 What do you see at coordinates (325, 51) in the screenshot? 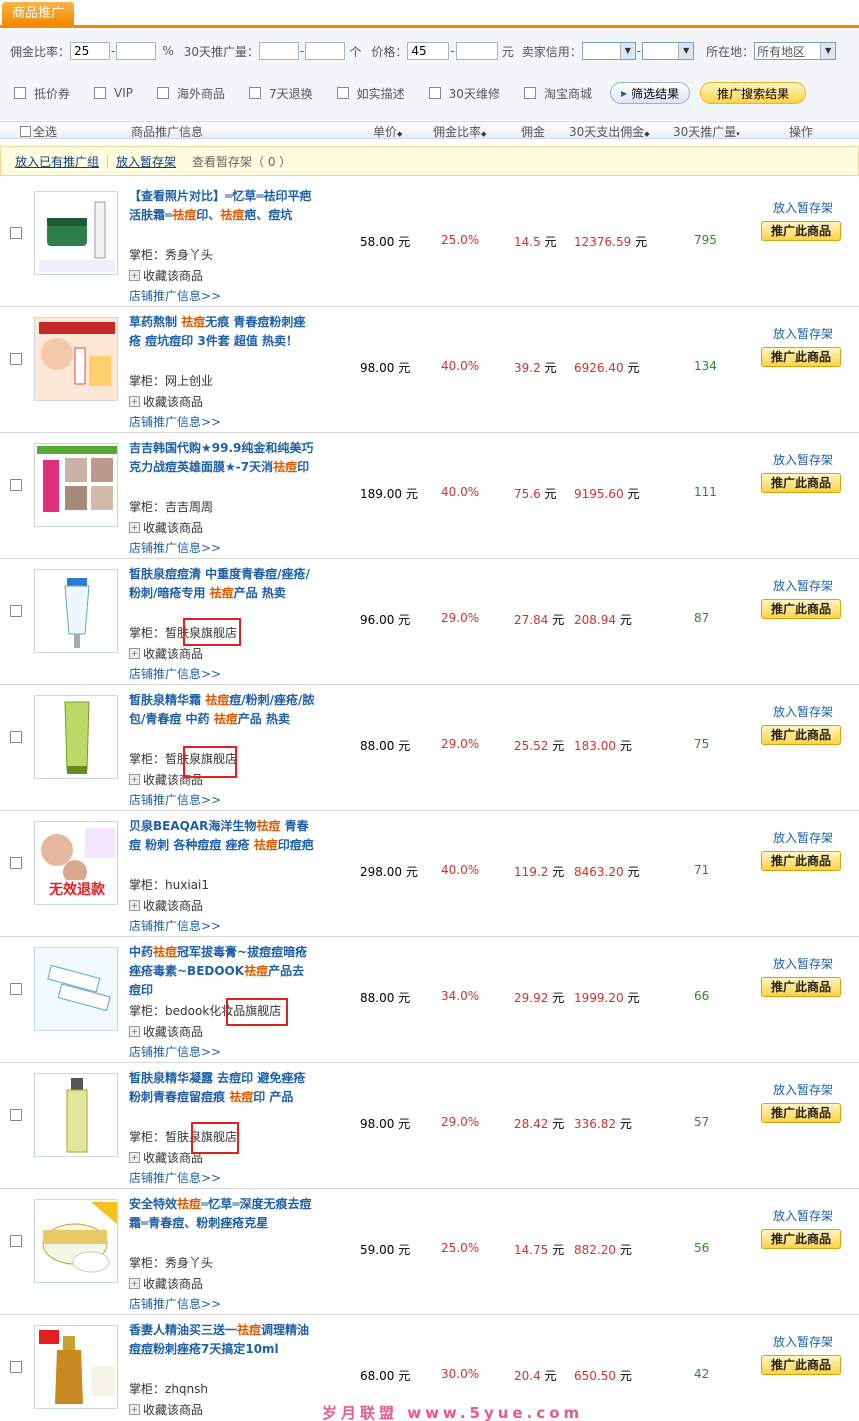
I see `sales-max-input` at bounding box center [325, 51].